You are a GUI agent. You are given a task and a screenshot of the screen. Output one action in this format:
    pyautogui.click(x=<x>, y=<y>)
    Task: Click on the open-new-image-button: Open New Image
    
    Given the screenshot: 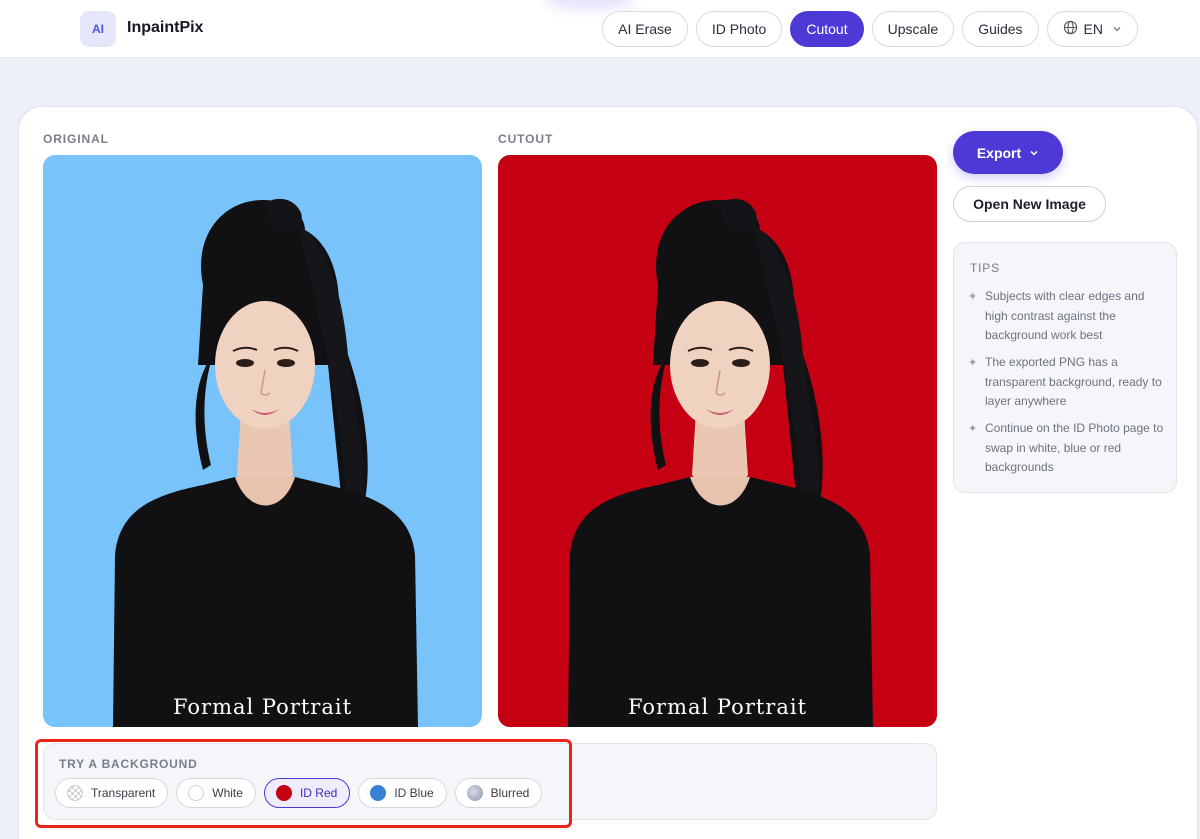 What is the action you would take?
    pyautogui.click(x=1029, y=204)
    